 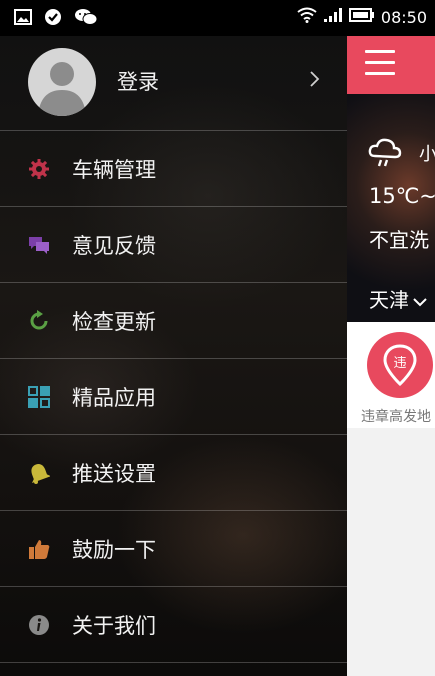 What do you see at coordinates (307, 17) in the screenshot?
I see `wifi-icon` at bounding box center [307, 17].